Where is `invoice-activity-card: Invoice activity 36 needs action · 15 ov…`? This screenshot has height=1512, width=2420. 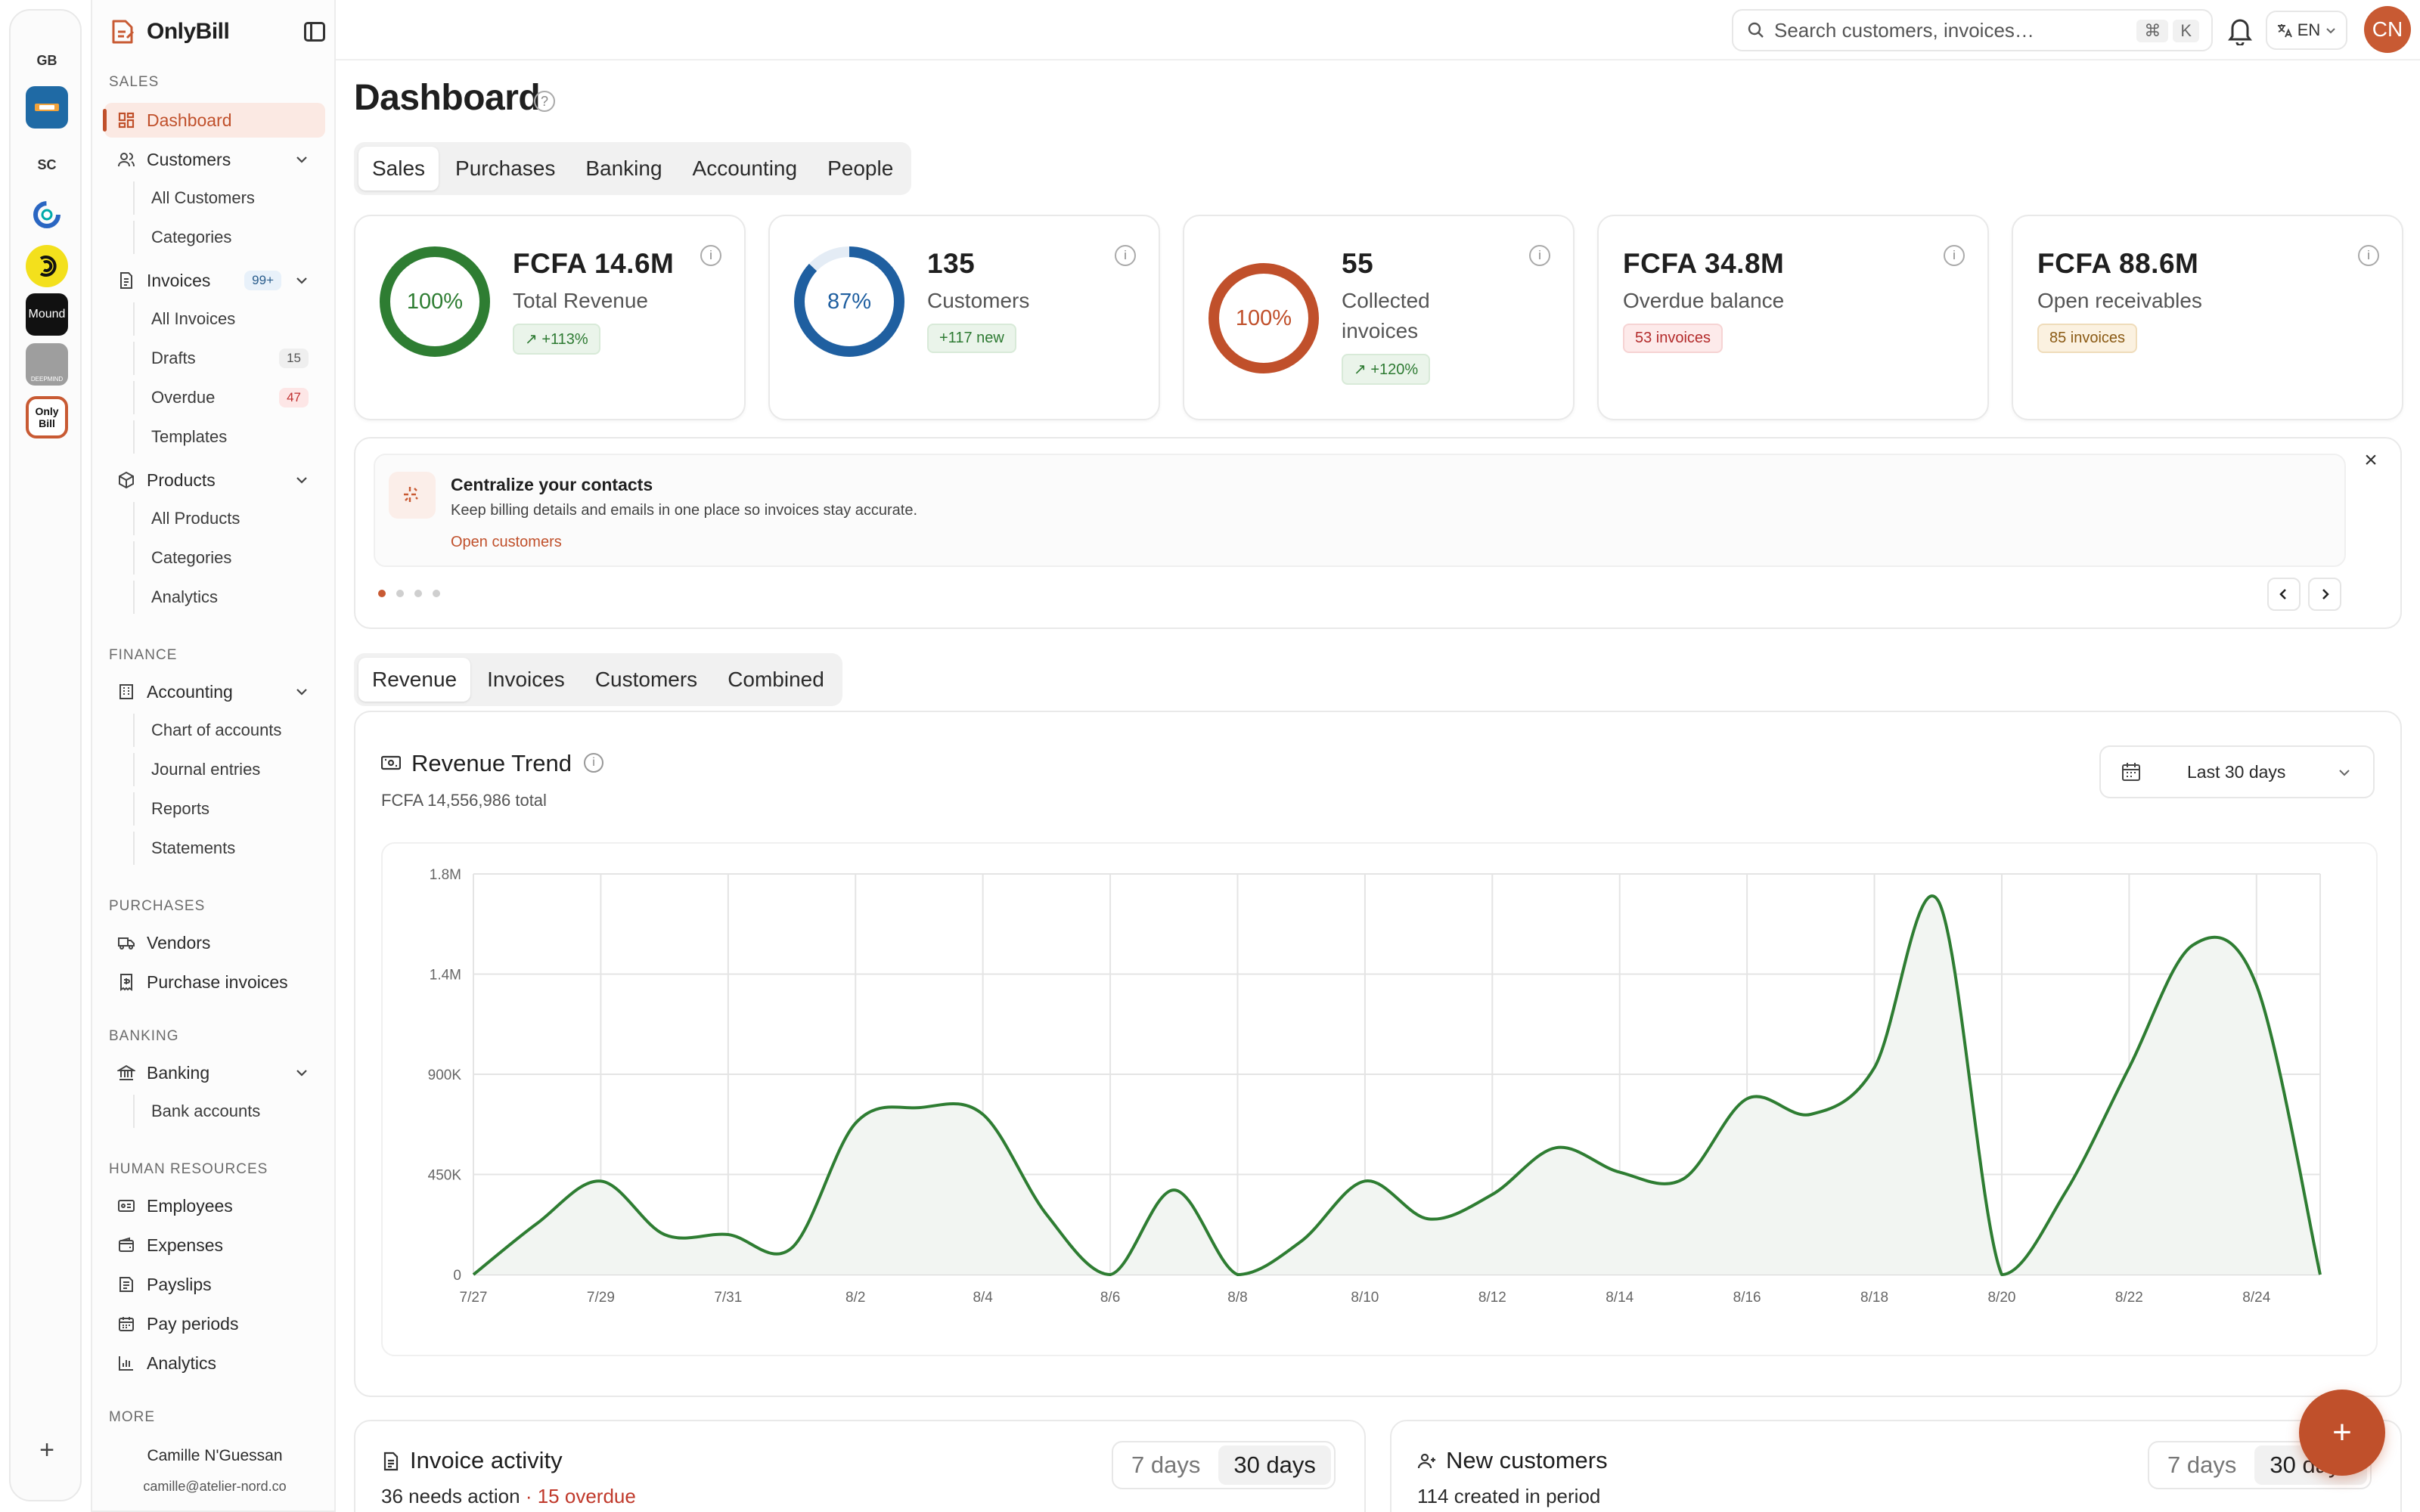
invoice-activity-card: Invoice activity 36 needs action · 15 ov… is located at coordinates (860, 1466).